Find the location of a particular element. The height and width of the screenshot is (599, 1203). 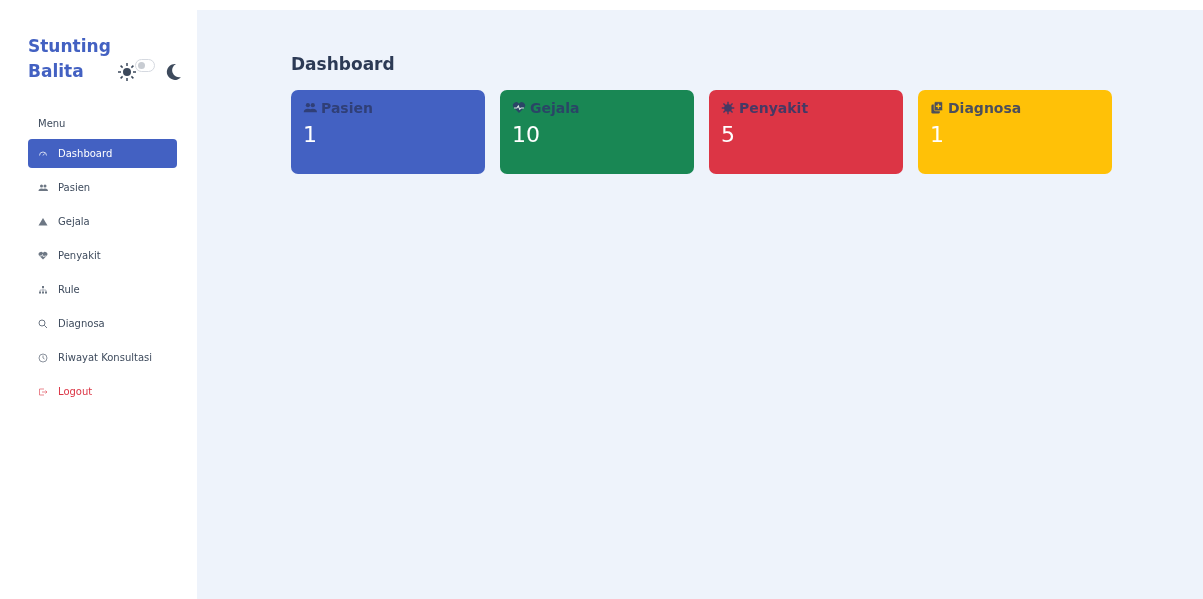

nav-item: Diagnosa is located at coordinates (102, 323).